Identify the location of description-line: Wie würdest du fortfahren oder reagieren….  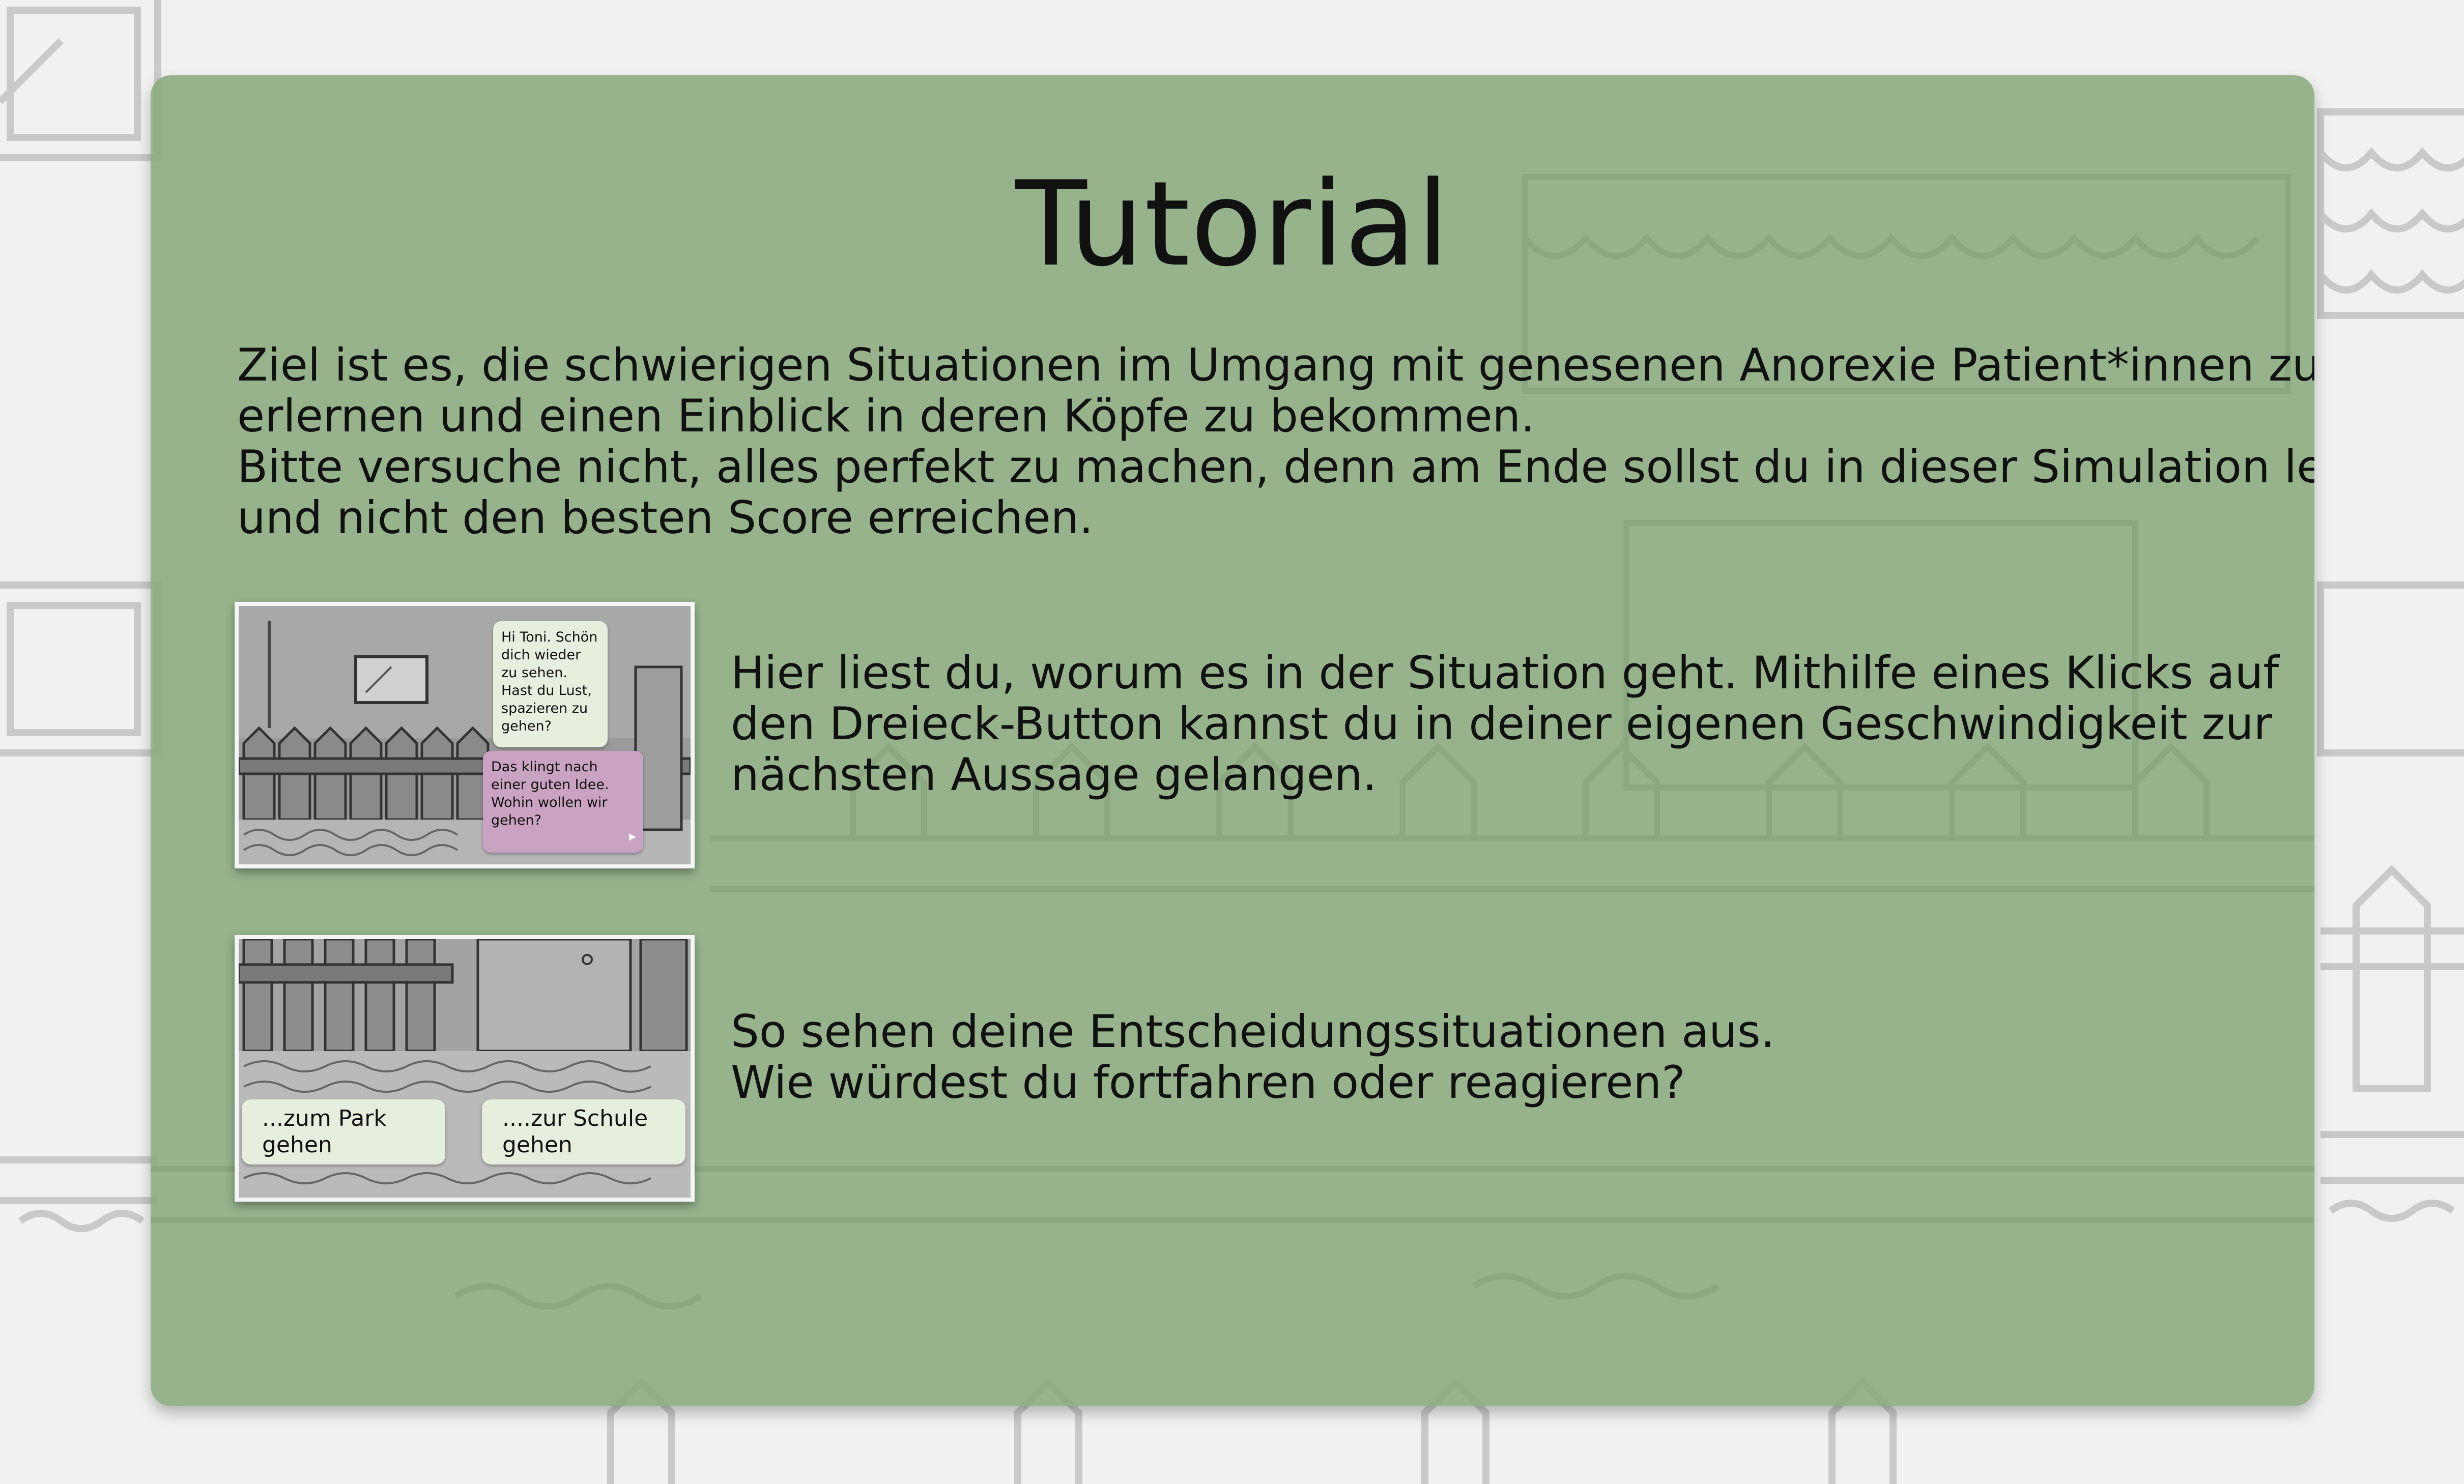
(1208, 1082).